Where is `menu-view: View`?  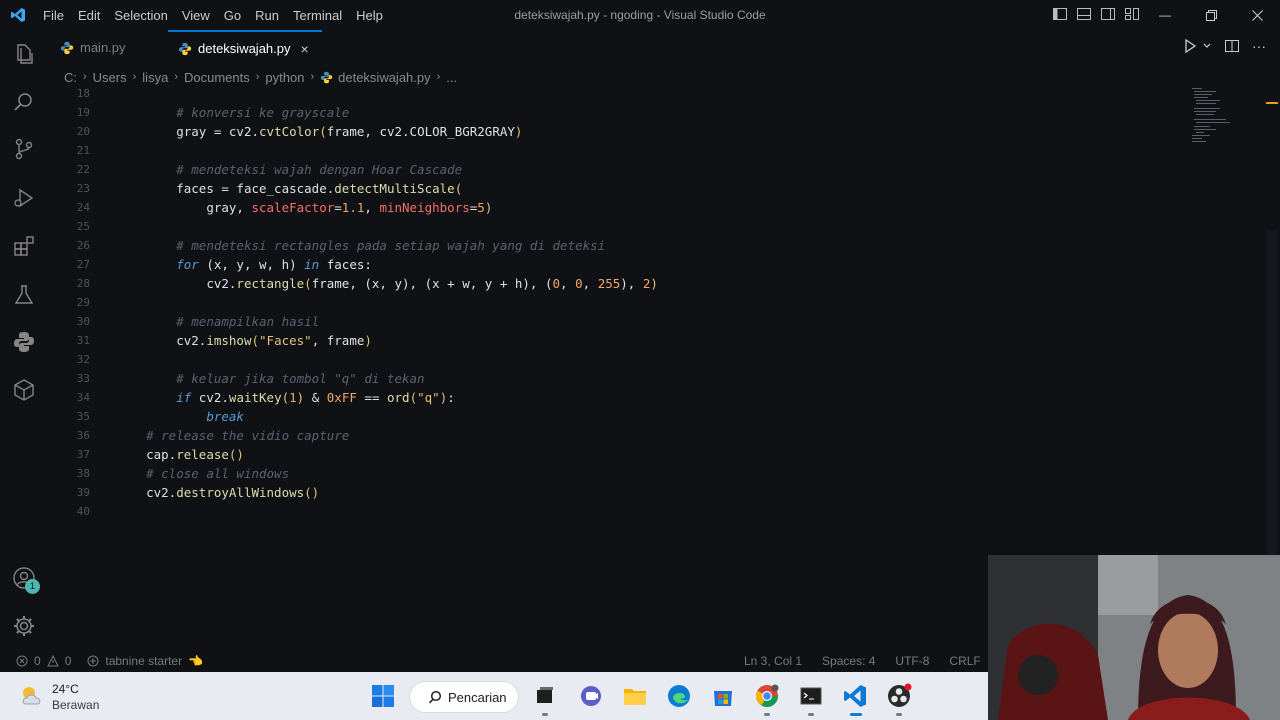 menu-view: View is located at coordinates (196, 15).